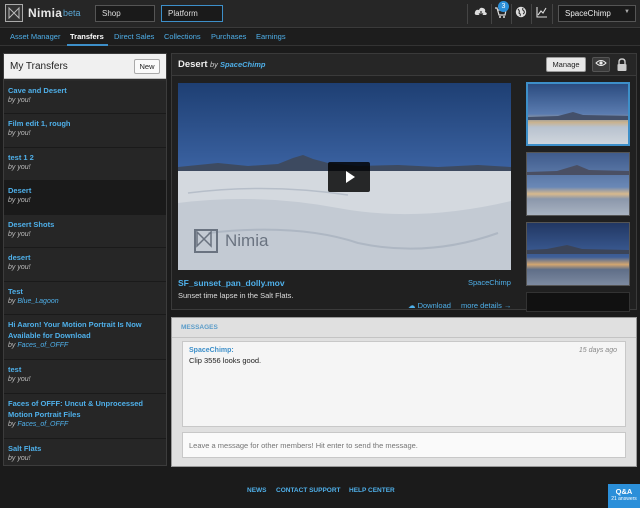 The image size is (640, 508). What do you see at coordinates (85, 298) in the screenshot?
I see `transfer-item: Test by Blue_Lagoon` at bounding box center [85, 298].